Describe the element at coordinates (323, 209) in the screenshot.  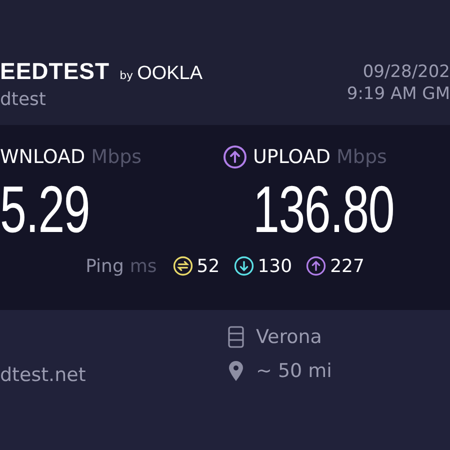
I see `speed-value: 136.80` at that location.